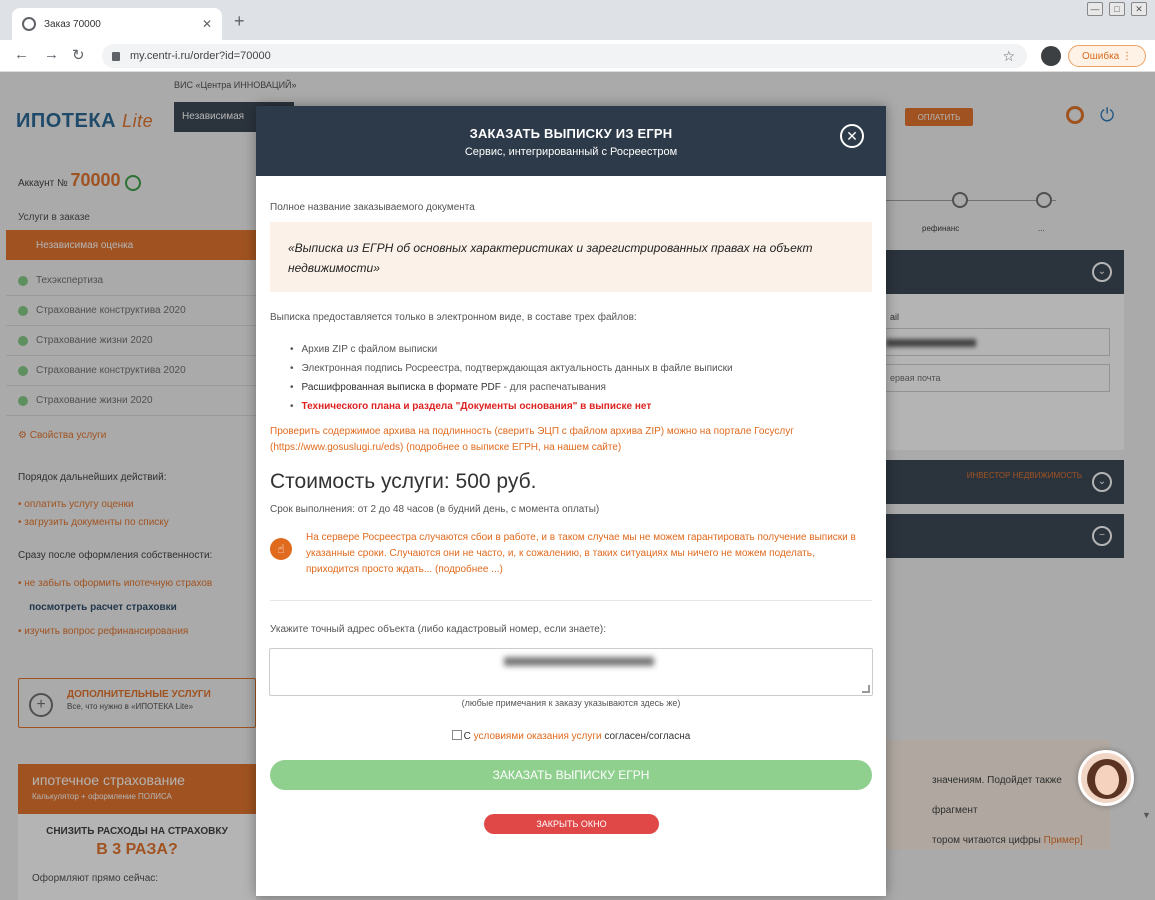  I want to click on order-egrn-button: ЗАКАЗАТЬ ВЫПИСКУ ЕГРН, so click(571, 775).